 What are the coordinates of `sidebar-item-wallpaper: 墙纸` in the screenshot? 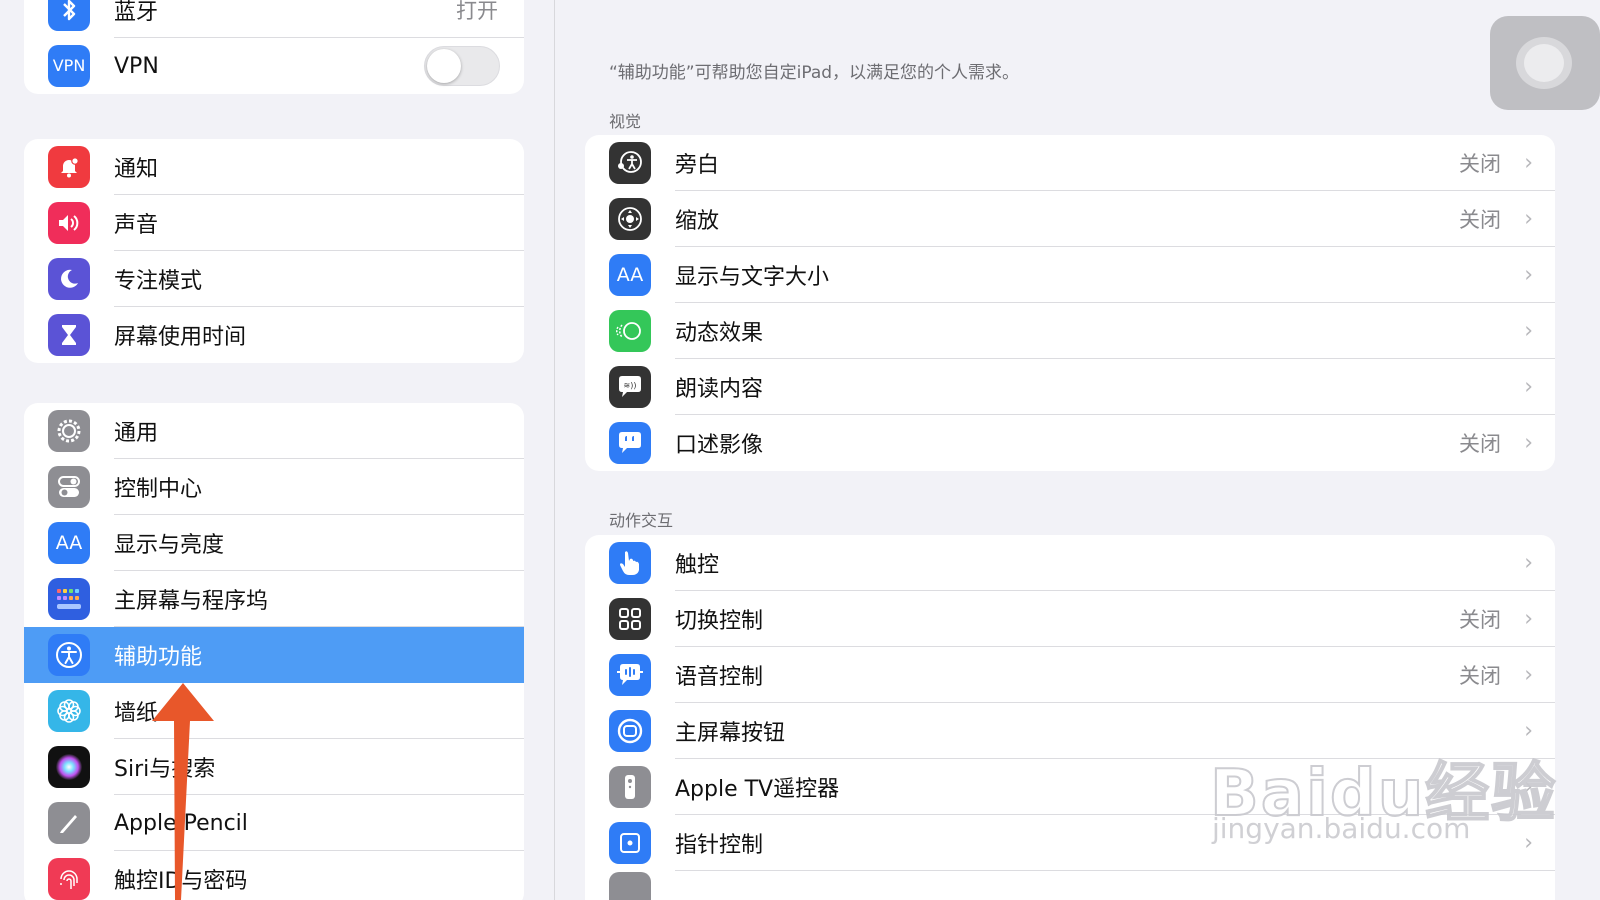 It's located at (274, 711).